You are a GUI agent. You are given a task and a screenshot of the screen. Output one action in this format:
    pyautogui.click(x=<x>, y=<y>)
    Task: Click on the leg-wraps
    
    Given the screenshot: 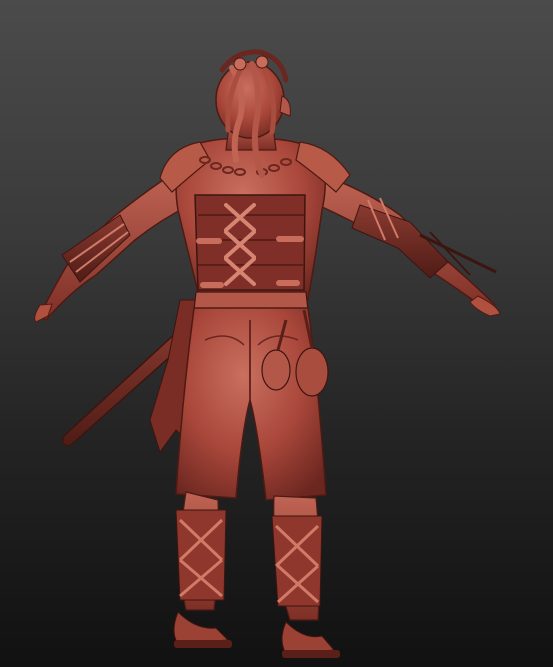 What is the action you would take?
    pyautogui.click(x=249, y=558)
    